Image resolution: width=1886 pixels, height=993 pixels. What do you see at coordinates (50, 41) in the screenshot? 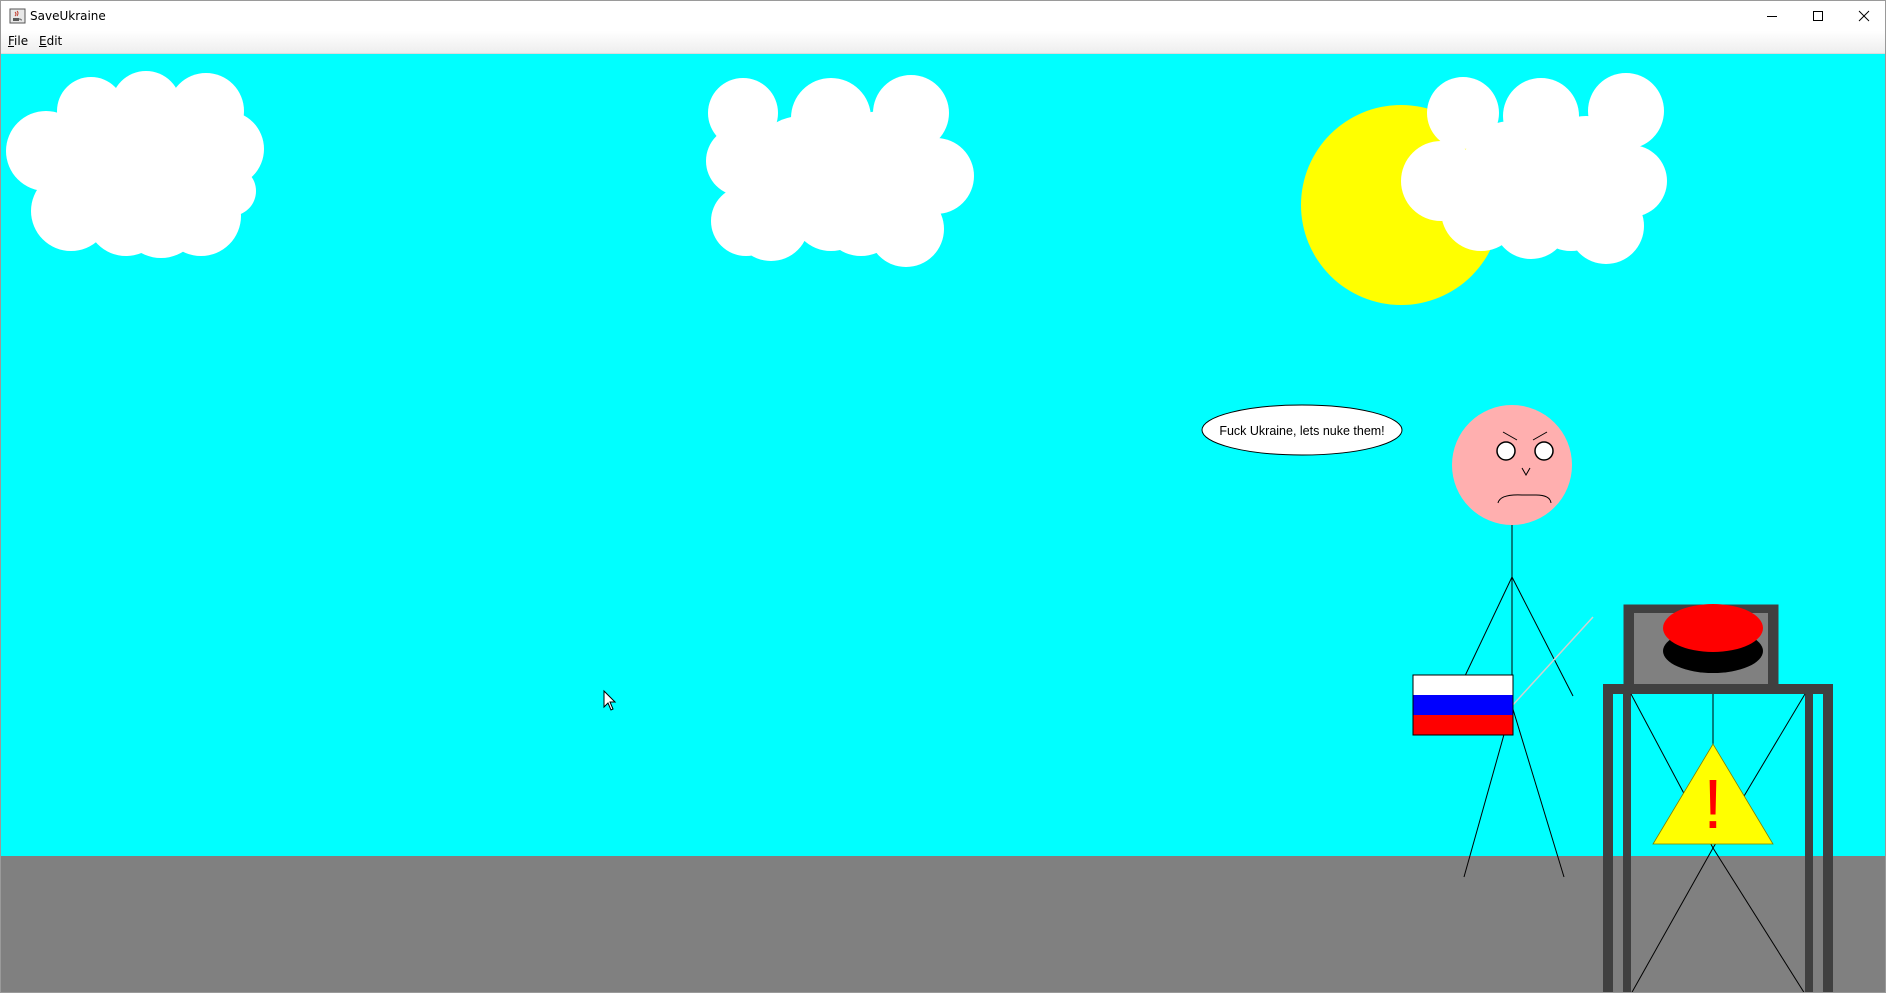
I see `menu-edit: Edit` at bounding box center [50, 41].